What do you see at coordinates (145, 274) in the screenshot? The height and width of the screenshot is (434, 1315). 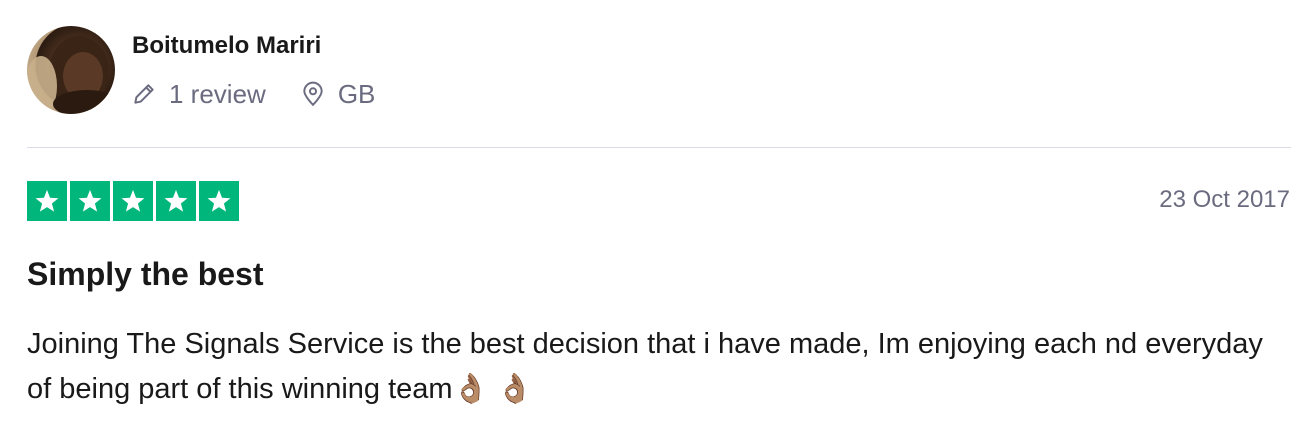 I see `review-title: Simply the best` at bounding box center [145, 274].